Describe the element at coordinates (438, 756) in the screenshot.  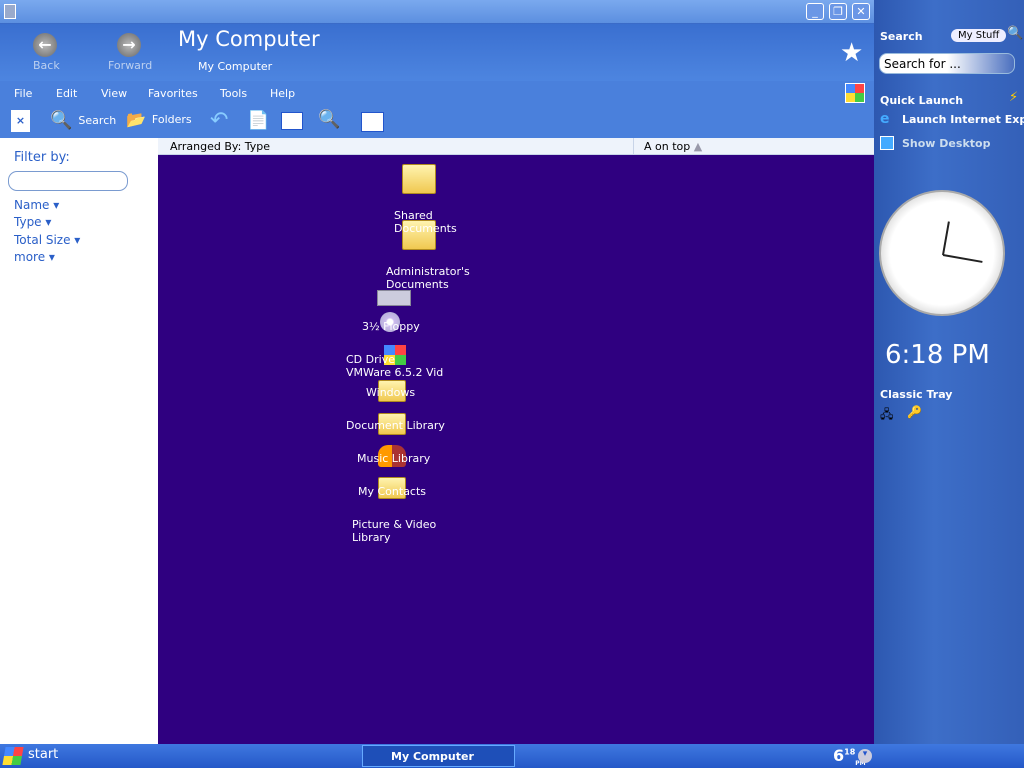
I see `taskbar-my-computer: My Computer` at that location.